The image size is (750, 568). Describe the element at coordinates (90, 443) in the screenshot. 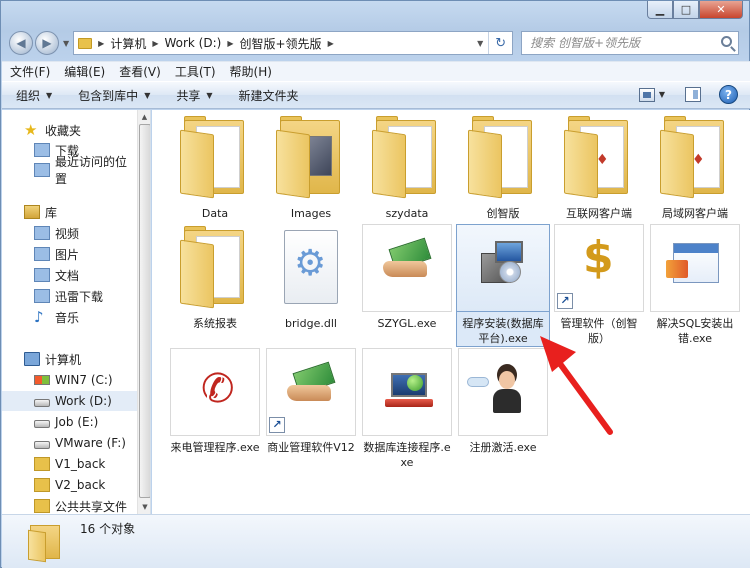

I see `nav-label: VMware (F:)` at that location.